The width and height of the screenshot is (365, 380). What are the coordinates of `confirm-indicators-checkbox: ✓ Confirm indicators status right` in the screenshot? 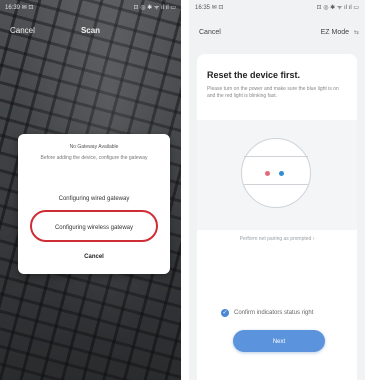 It's located at (267, 313).